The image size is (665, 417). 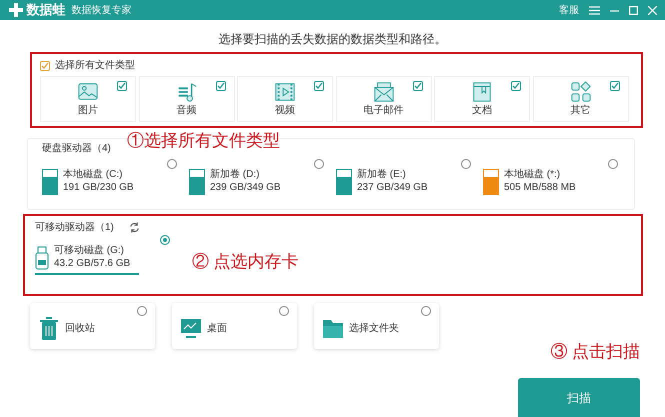 I want to click on document-icon, so click(x=482, y=92).